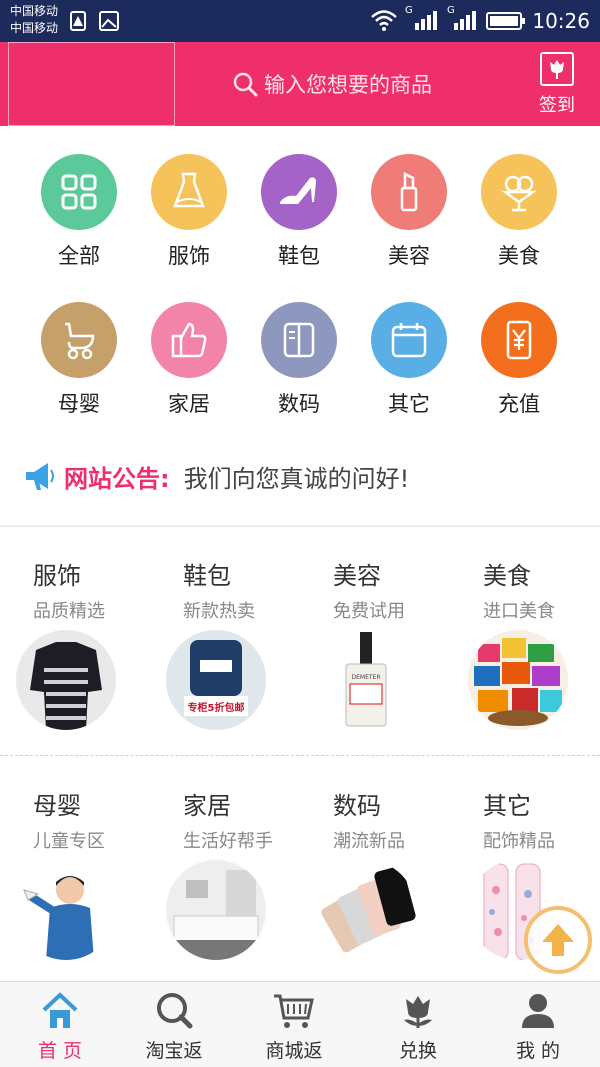 The width and height of the screenshot is (600, 1067). What do you see at coordinates (60, 1010) in the screenshot?
I see `home-icon` at bounding box center [60, 1010].